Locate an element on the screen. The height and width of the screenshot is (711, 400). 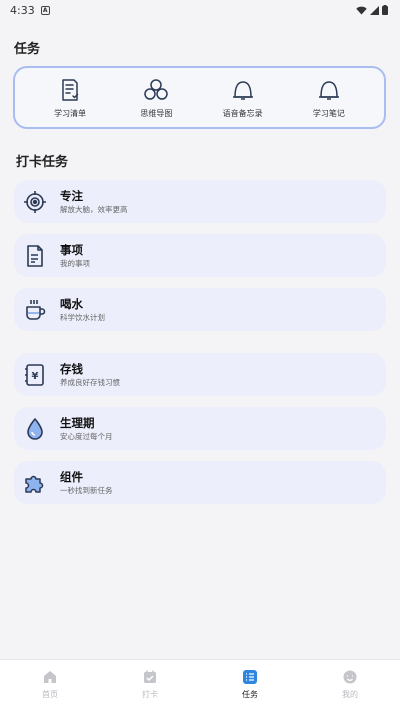
quick-action-voice-memo: 语音备忘录 is located at coordinates (243, 98).